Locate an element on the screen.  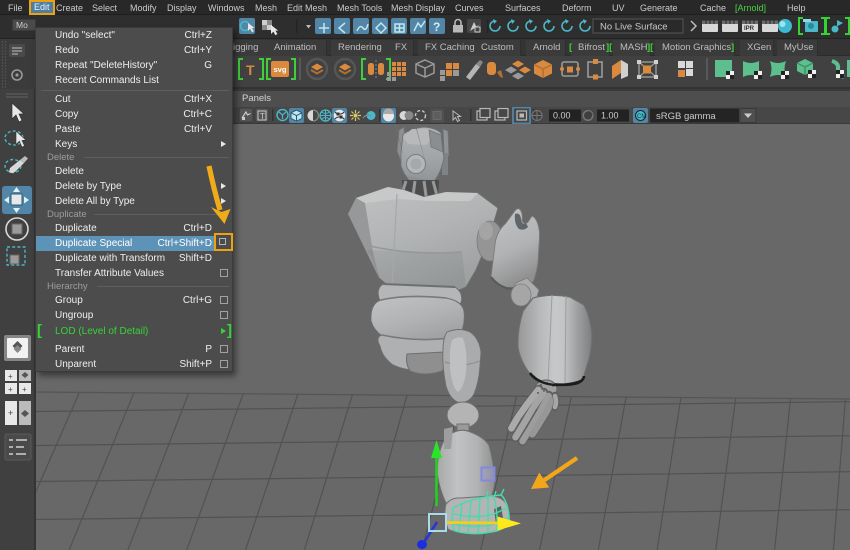
svg-text: 0.00 is located at coordinates (562, 116).